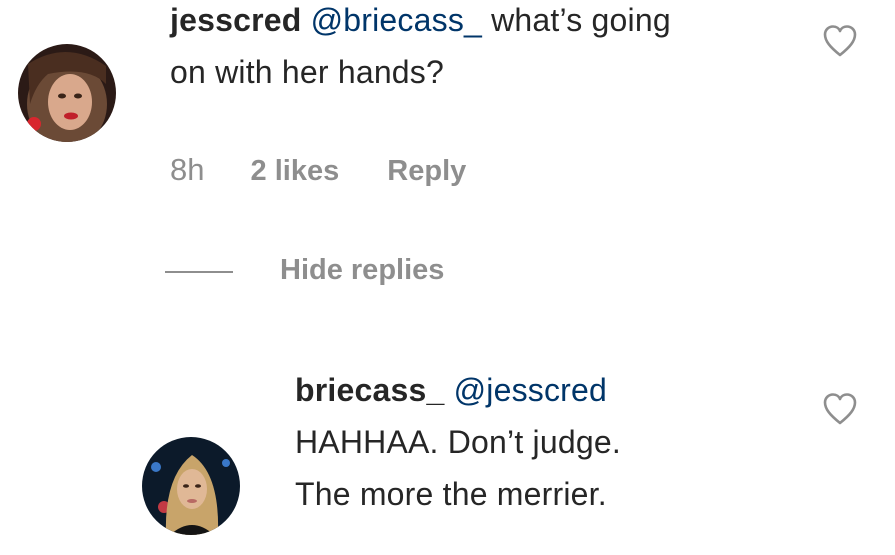 The image size is (895, 555). What do you see at coordinates (581, 20) in the screenshot?
I see `comment-text-line1: what’s going` at bounding box center [581, 20].